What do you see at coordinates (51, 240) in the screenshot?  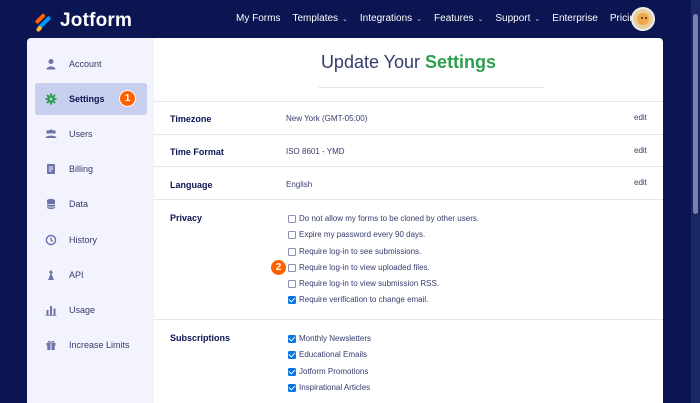 I see `history-icon` at bounding box center [51, 240].